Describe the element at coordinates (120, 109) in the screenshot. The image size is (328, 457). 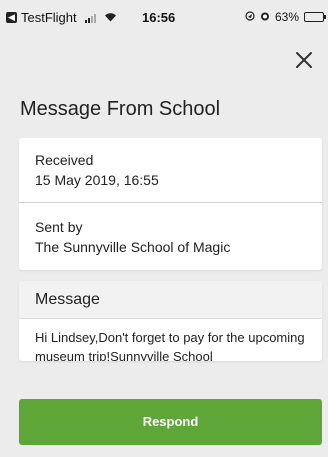
I see `page-title: Message From School` at that location.